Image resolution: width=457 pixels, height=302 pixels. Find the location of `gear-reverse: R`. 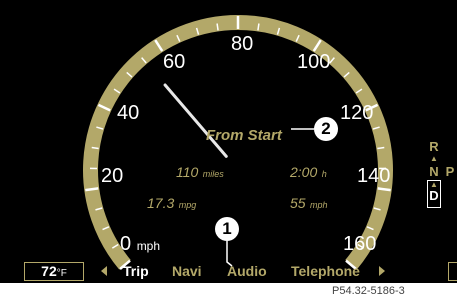

gear-reverse: R is located at coordinates (434, 146).